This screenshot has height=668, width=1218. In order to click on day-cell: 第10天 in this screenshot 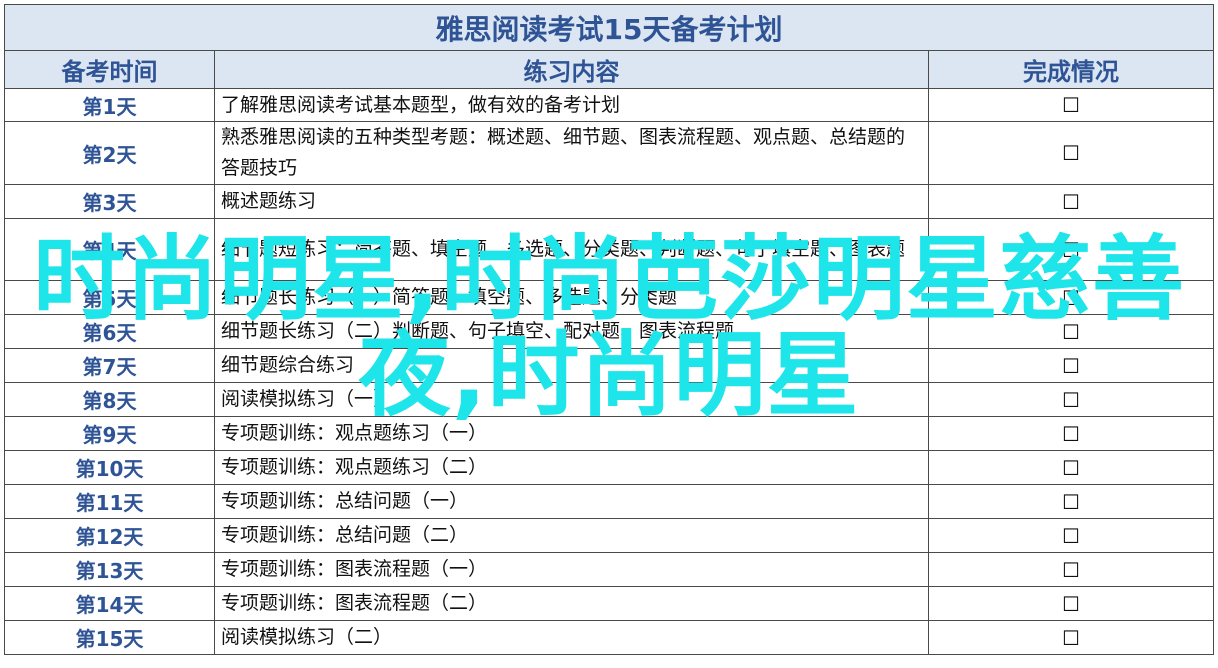, I will do `click(109, 467)`.